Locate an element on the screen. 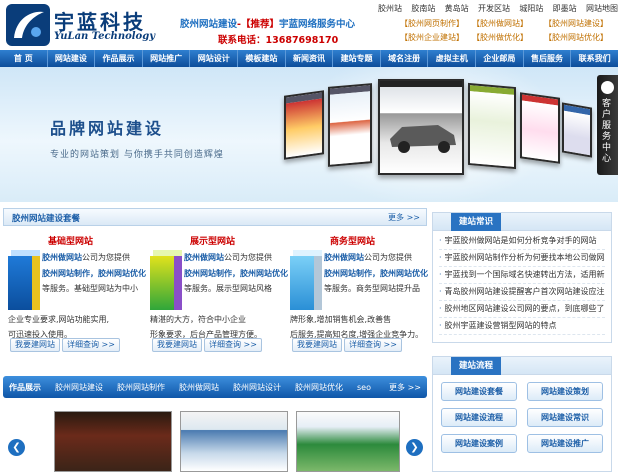  contact-phone: 联系电话：13687698170 is located at coordinates (278, 40).